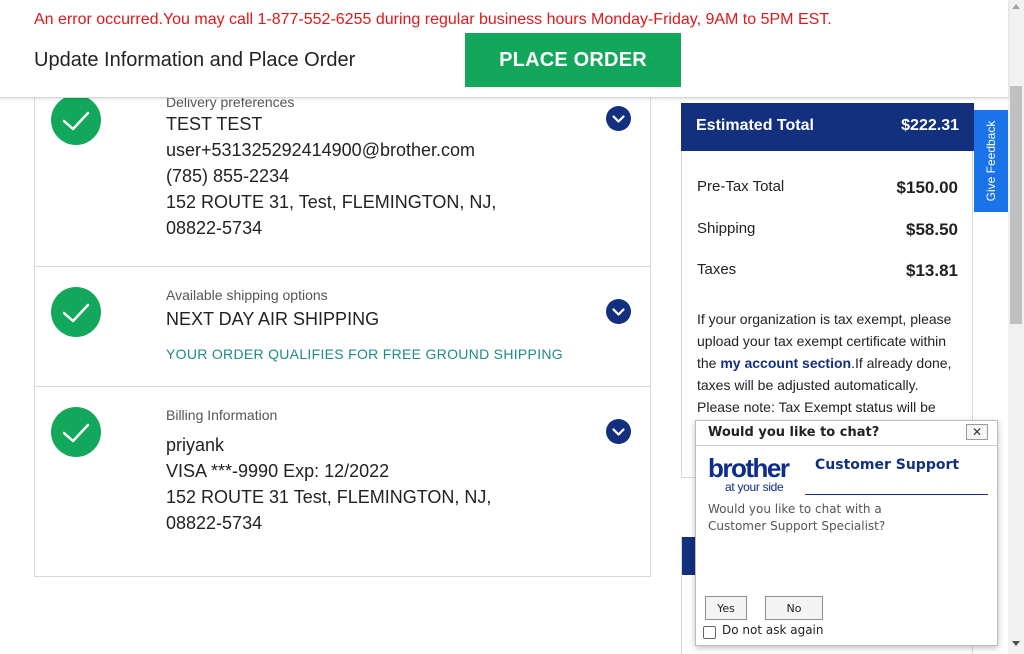 This screenshot has width=1024, height=654. What do you see at coordinates (1016, 327) in the screenshot?
I see `page-scrollbar` at bounding box center [1016, 327].